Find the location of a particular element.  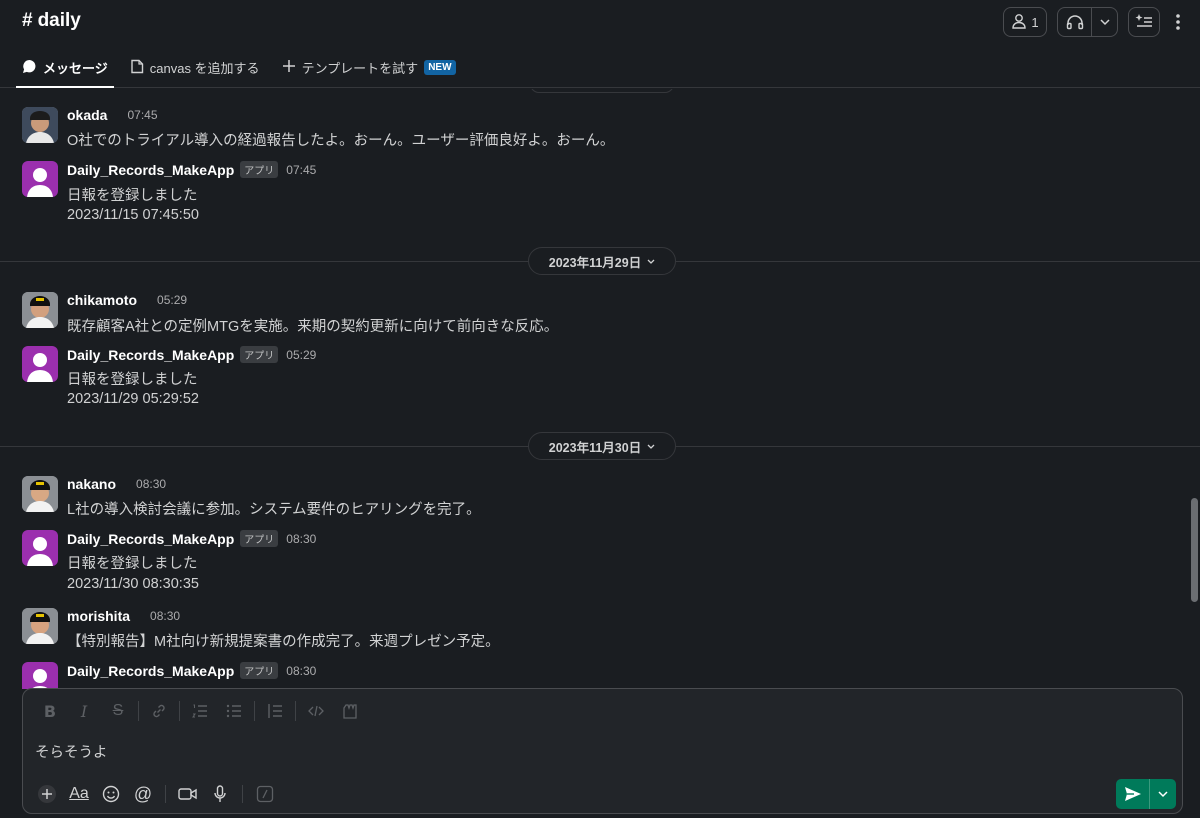

username: chikamoto is located at coordinates (102, 300).